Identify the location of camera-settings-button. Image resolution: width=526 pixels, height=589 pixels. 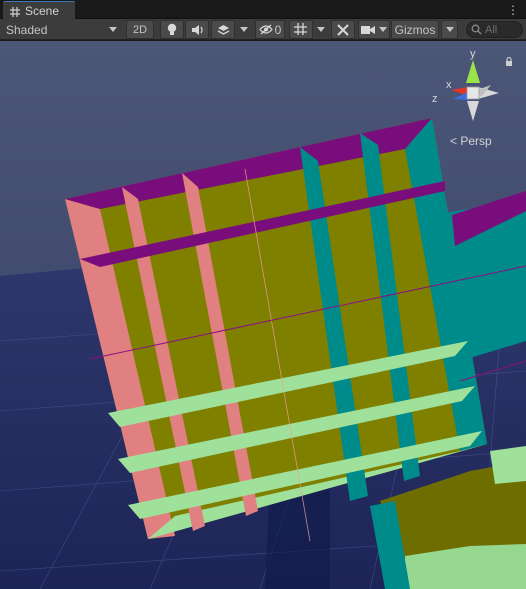
(374, 29).